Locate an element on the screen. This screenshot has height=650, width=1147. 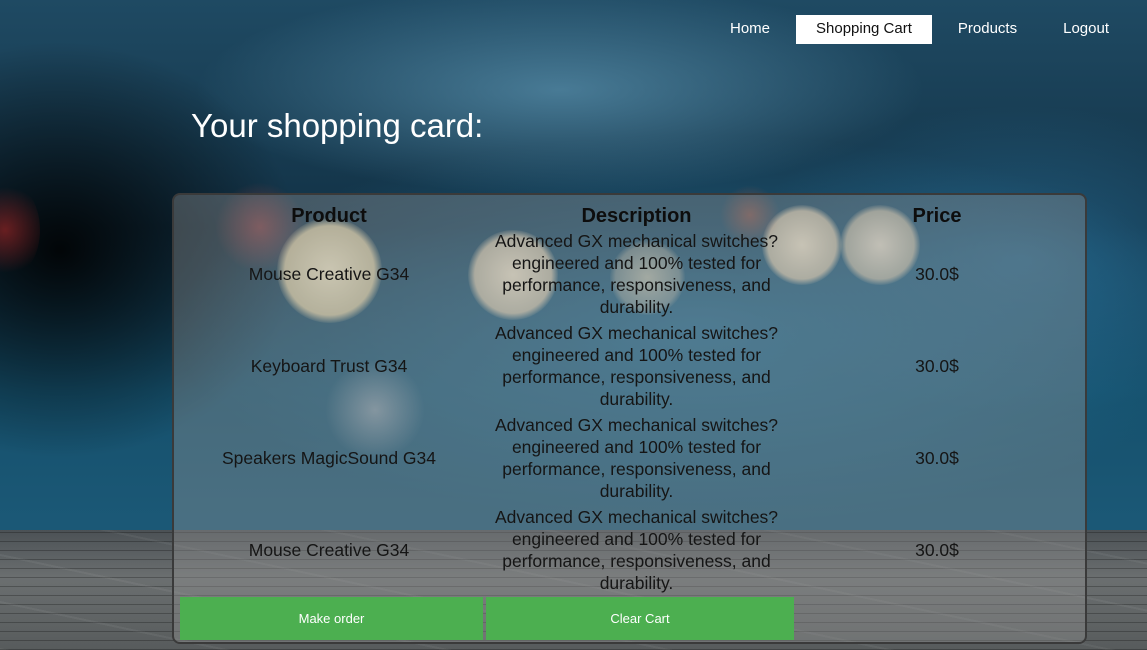
cell-product: Speakers MagicSound G34 is located at coordinates (329, 458).